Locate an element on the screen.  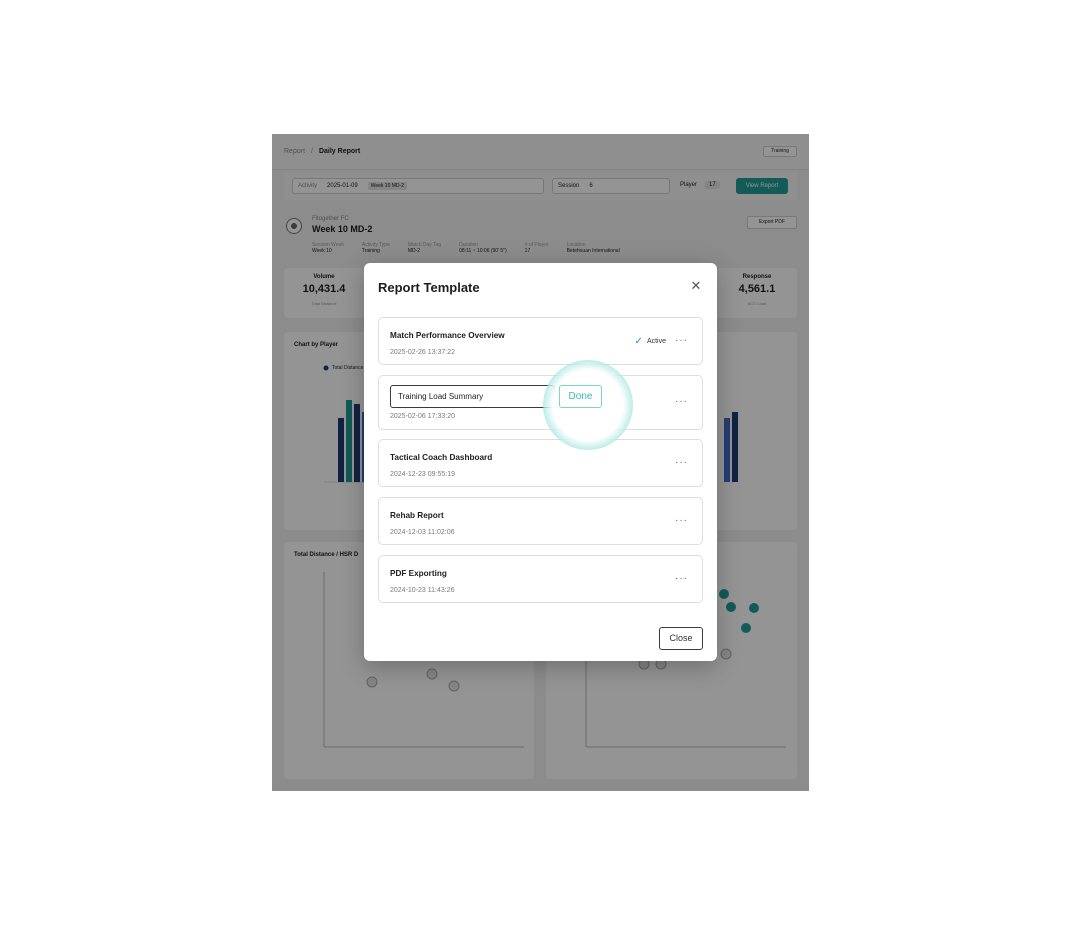
template-date: 2025-02-06 17:33:20 is located at coordinates (422, 416).